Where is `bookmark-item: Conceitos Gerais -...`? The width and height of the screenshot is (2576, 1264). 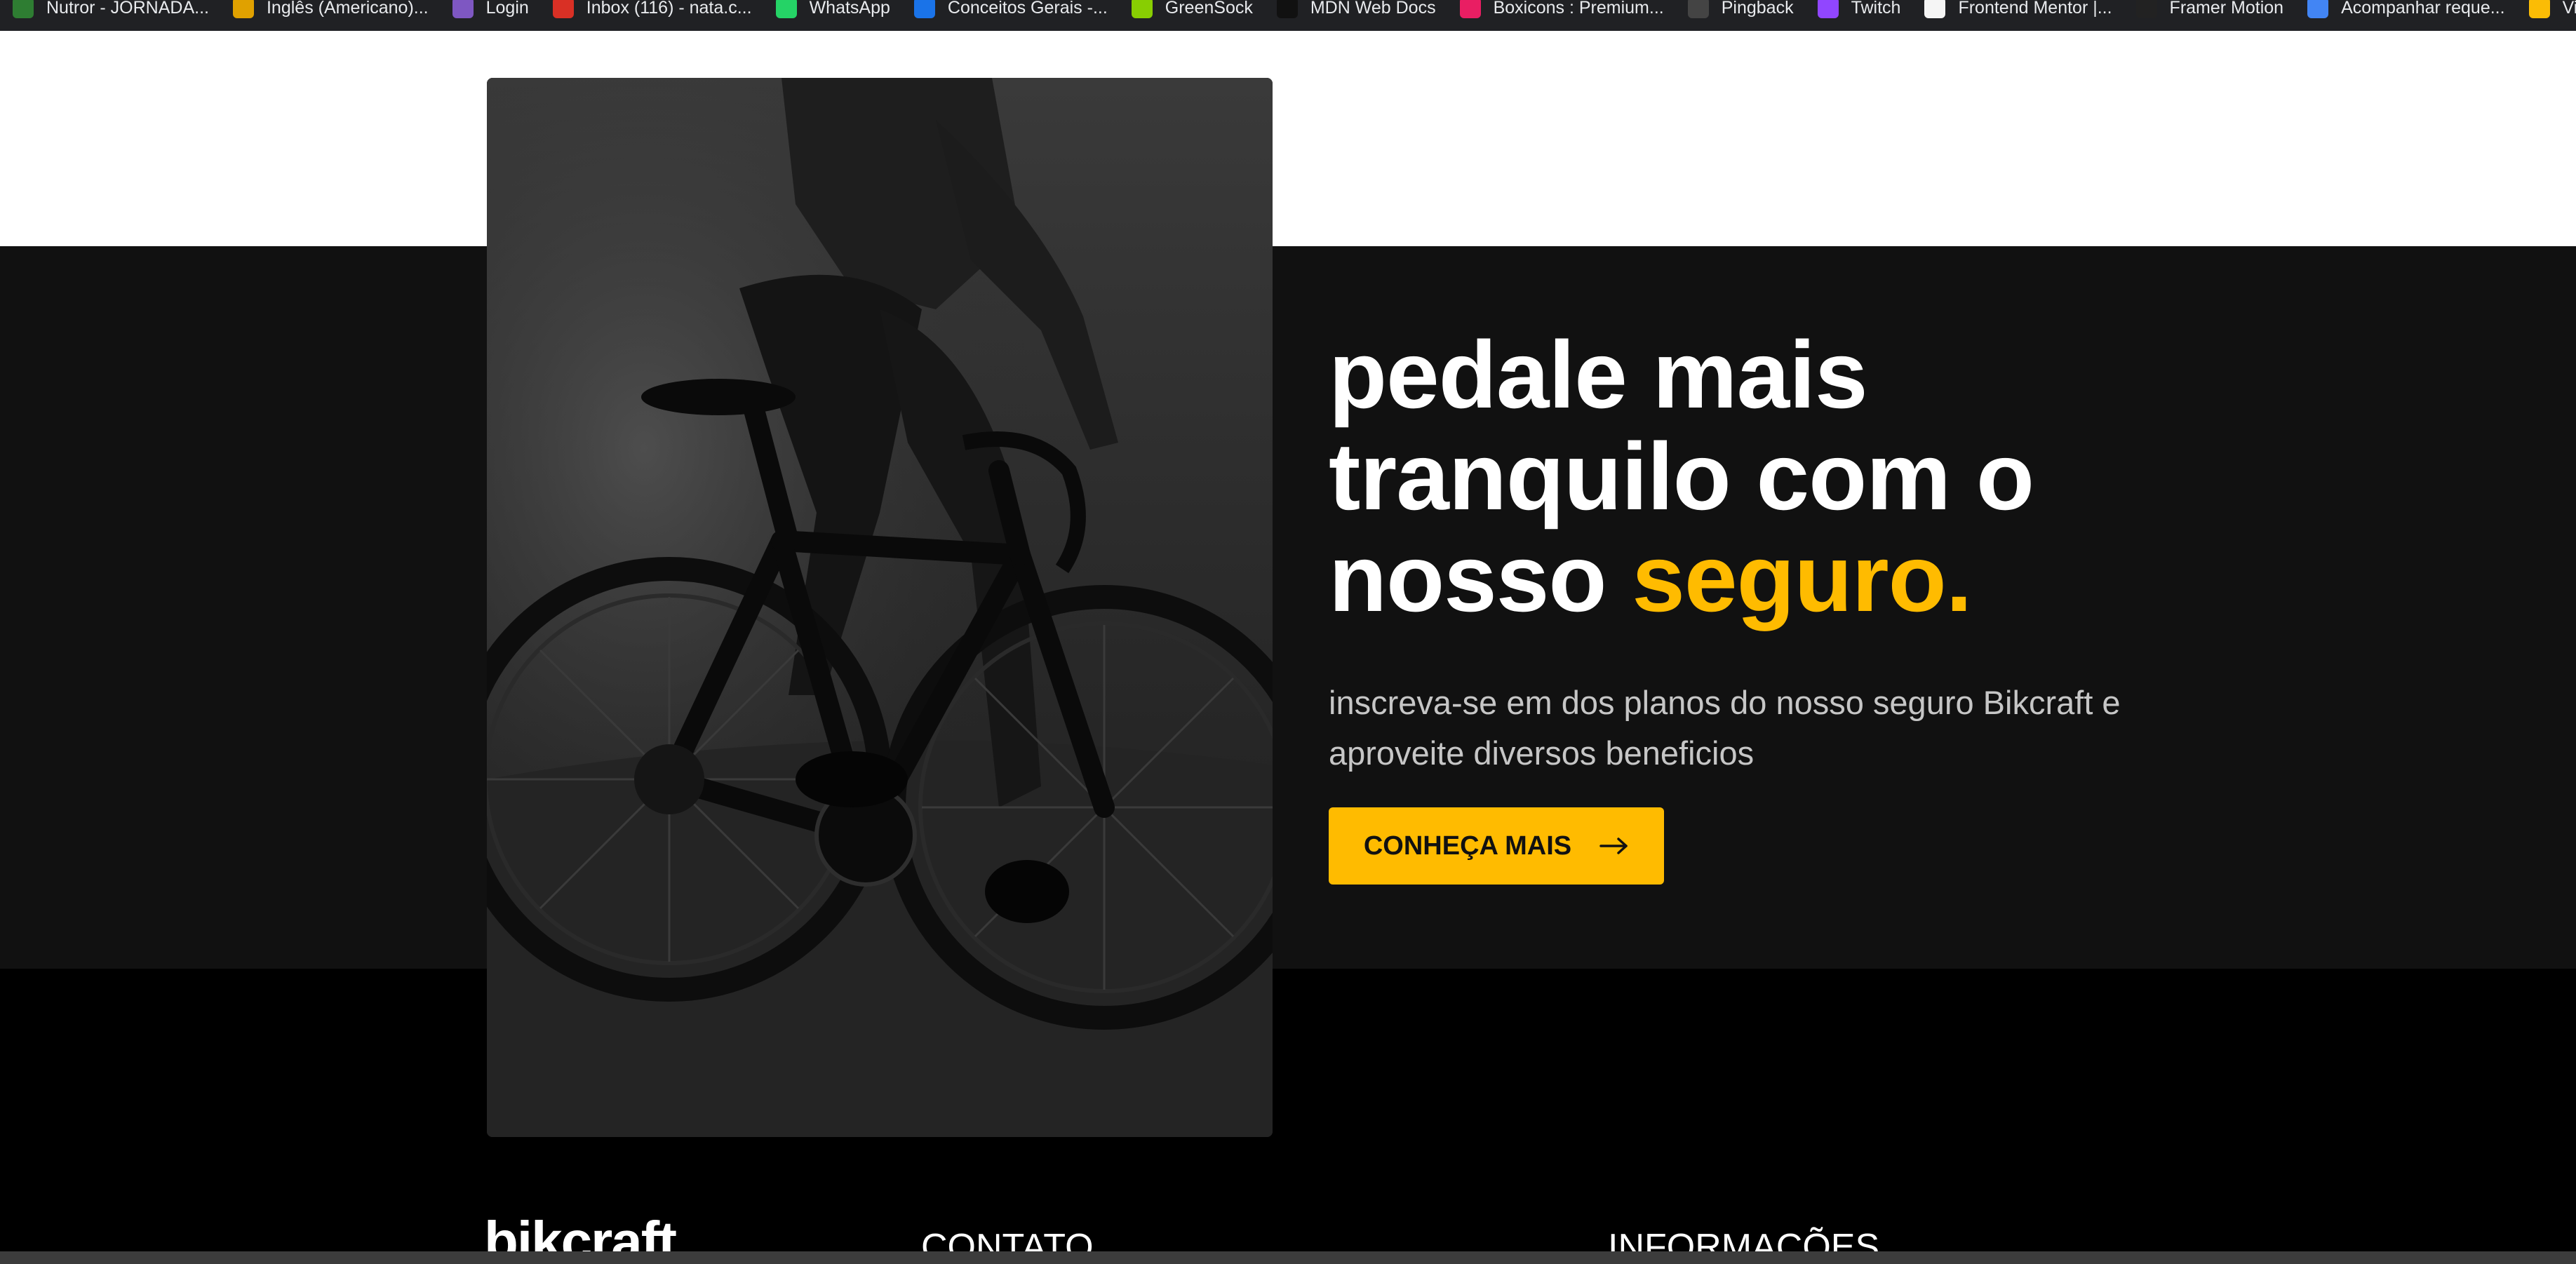
bookmark-item: Conceitos Gerais -... is located at coordinates (1013, 11).